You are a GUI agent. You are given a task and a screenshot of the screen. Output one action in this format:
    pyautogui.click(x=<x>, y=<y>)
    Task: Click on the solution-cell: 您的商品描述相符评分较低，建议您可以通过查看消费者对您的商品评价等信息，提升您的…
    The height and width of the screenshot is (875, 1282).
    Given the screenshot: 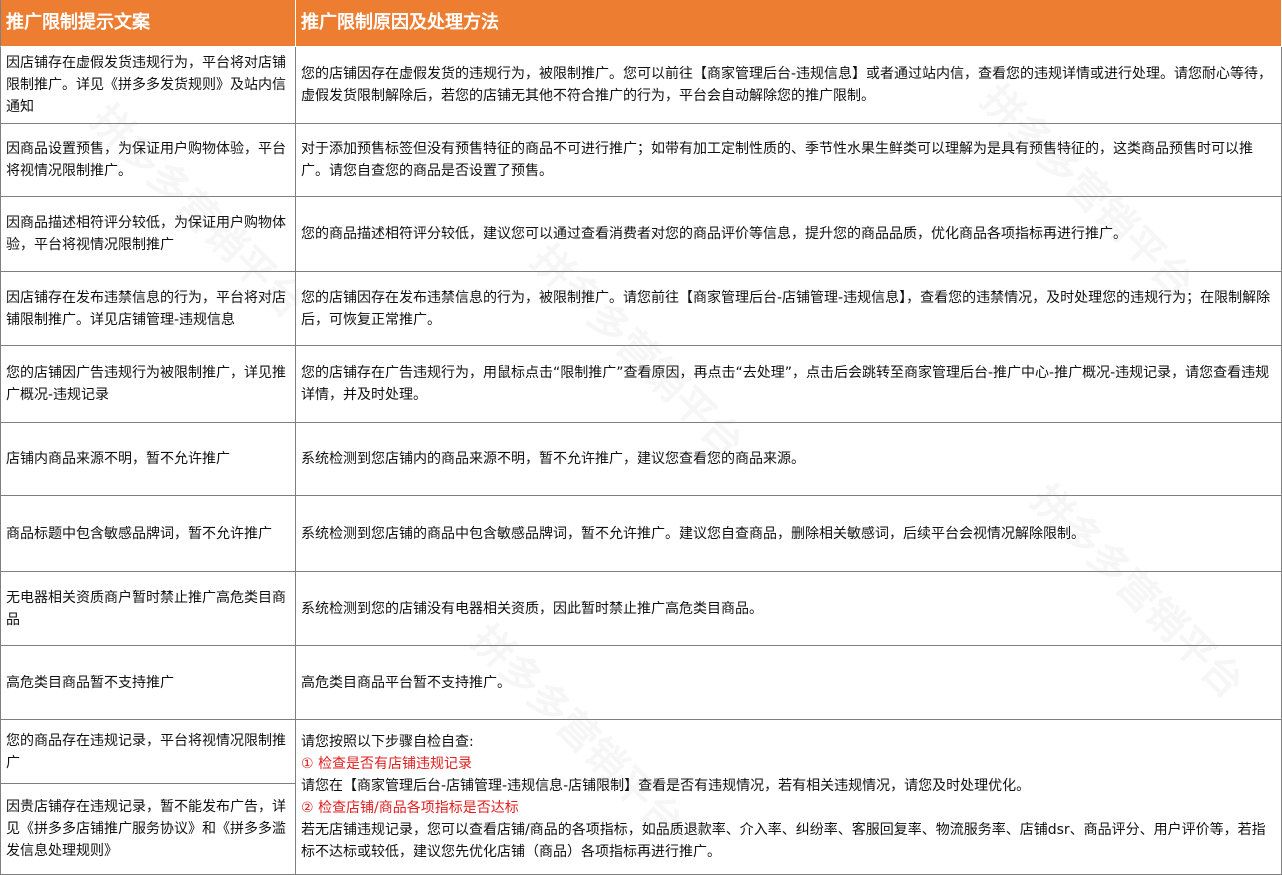 What is the action you would take?
    pyautogui.click(x=789, y=234)
    